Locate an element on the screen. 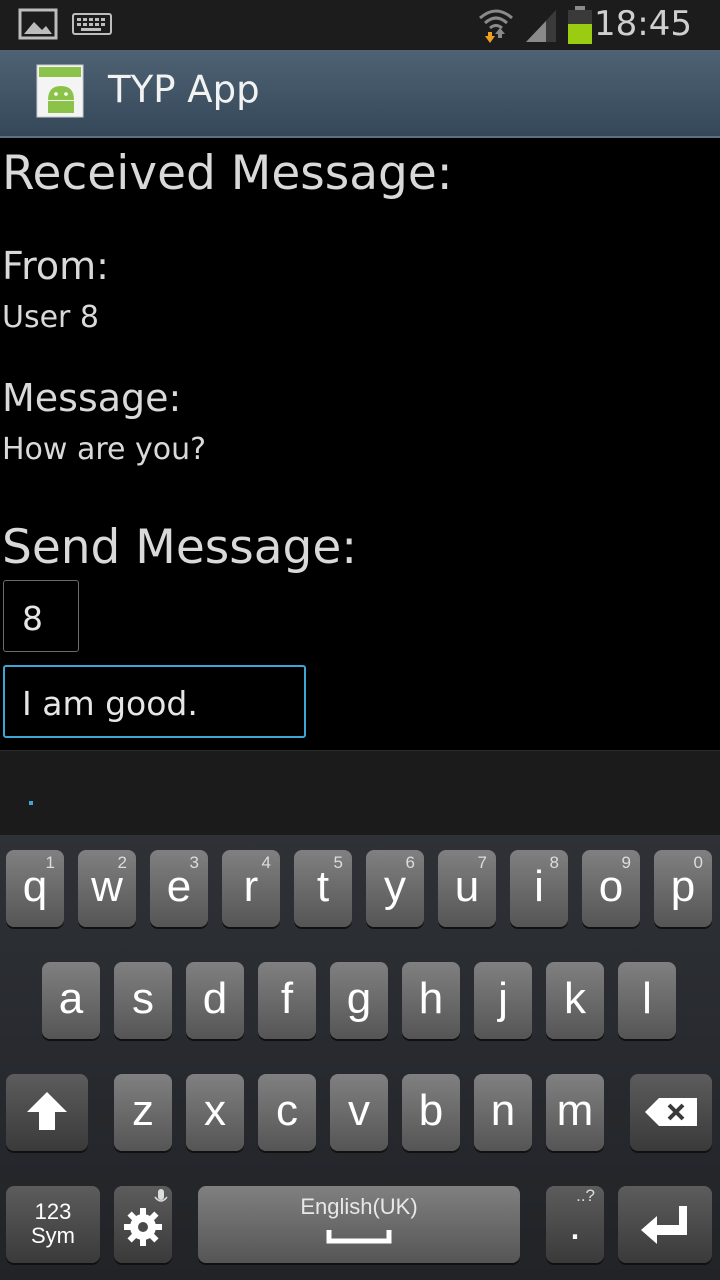  shift-key is located at coordinates (47, 1112).